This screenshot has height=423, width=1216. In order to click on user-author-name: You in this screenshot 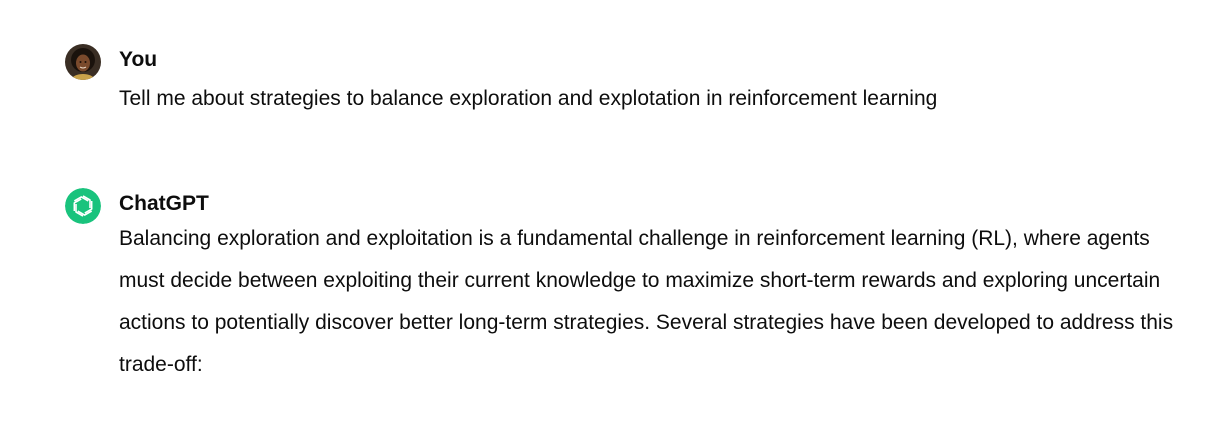, I will do `click(138, 59)`.